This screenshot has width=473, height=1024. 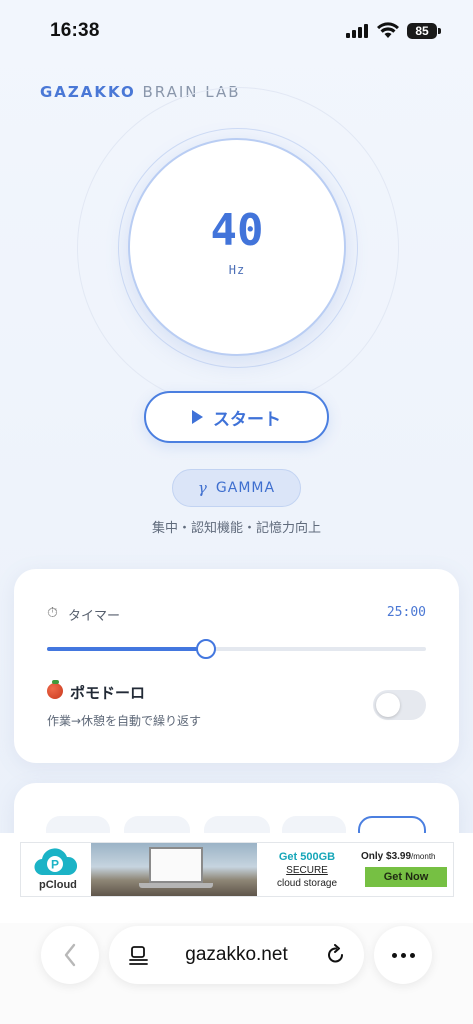 I want to click on brand-name: GAZAKKO, so click(x=88, y=92).